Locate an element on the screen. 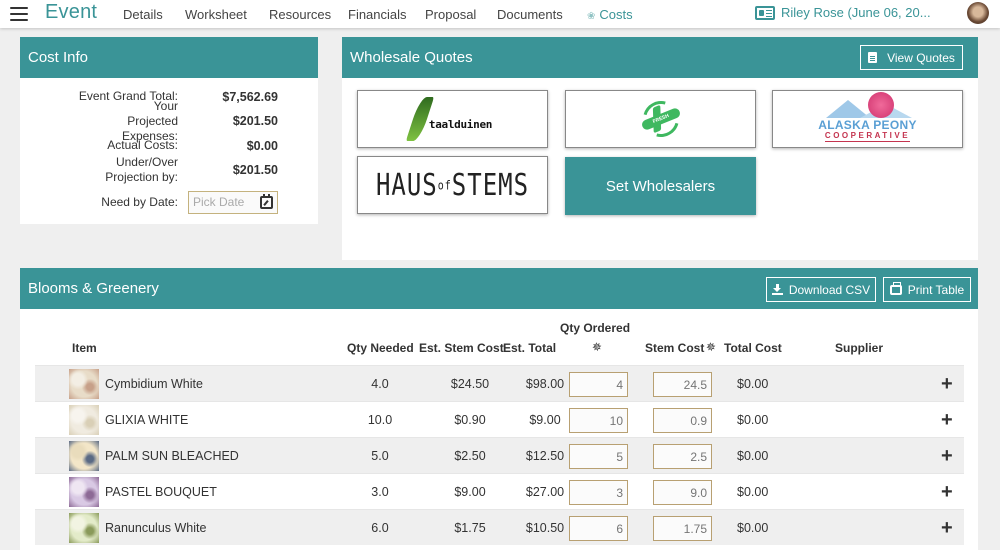 This screenshot has width=1000, height=550. staalduinen-logo: taalduinen is located at coordinates (449, 119).